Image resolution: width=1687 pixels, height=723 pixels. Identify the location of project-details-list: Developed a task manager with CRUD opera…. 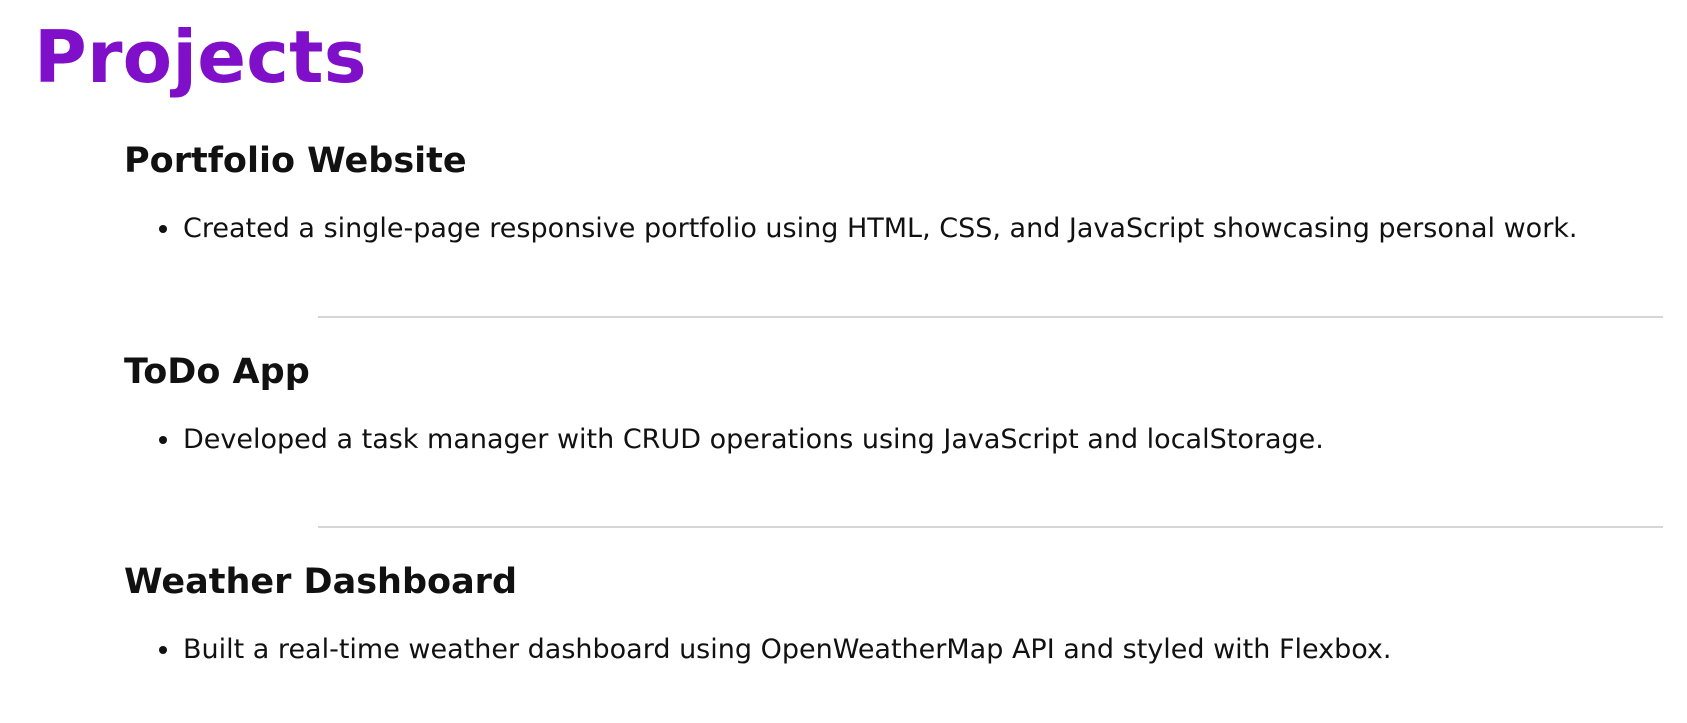
(894, 440).